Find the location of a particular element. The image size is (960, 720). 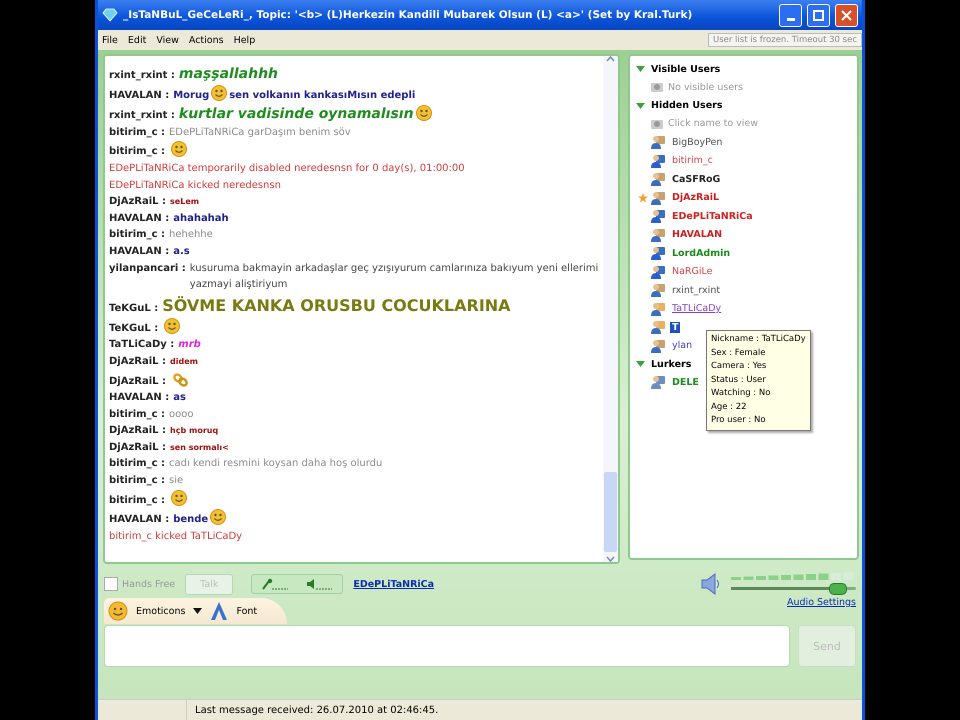

caret-icon is located at coordinates (197, 611).